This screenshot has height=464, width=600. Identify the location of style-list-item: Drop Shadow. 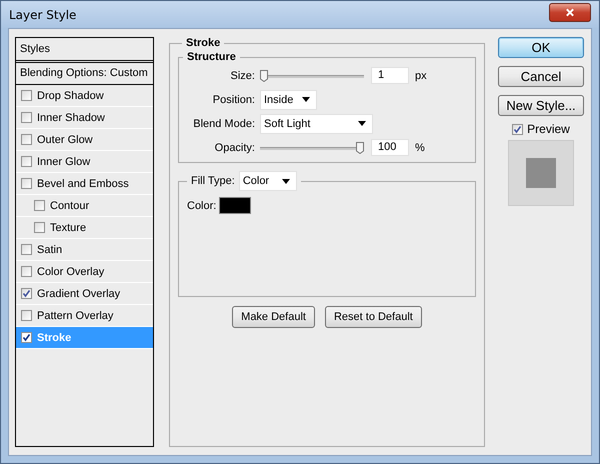
(84, 96).